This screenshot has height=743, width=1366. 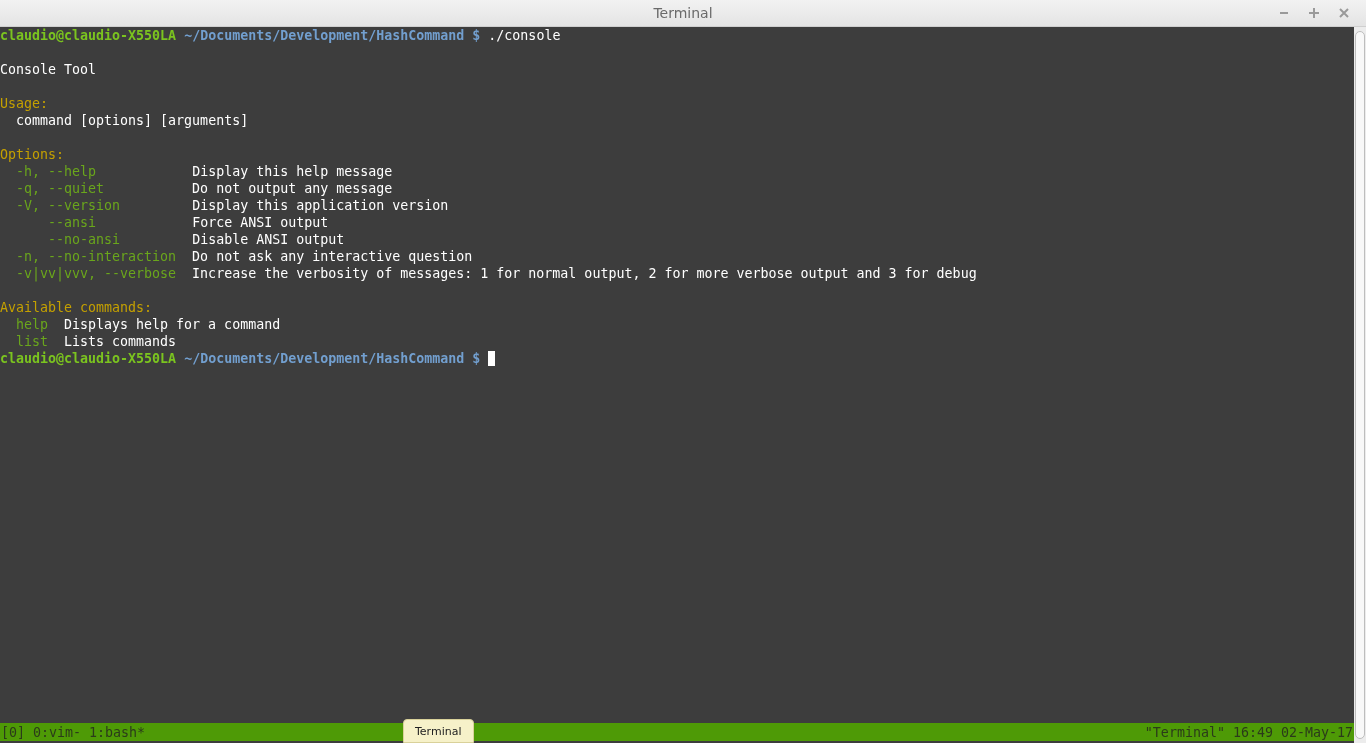 What do you see at coordinates (68, 205) in the screenshot?
I see `option-name: -V, --version` at bounding box center [68, 205].